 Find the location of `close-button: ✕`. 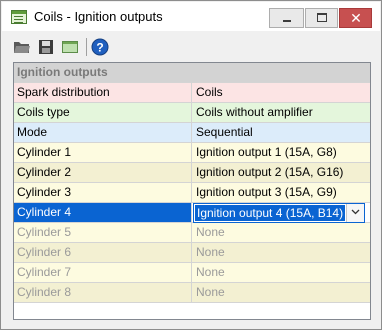

close-button: ✕ is located at coordinates (355, 18).